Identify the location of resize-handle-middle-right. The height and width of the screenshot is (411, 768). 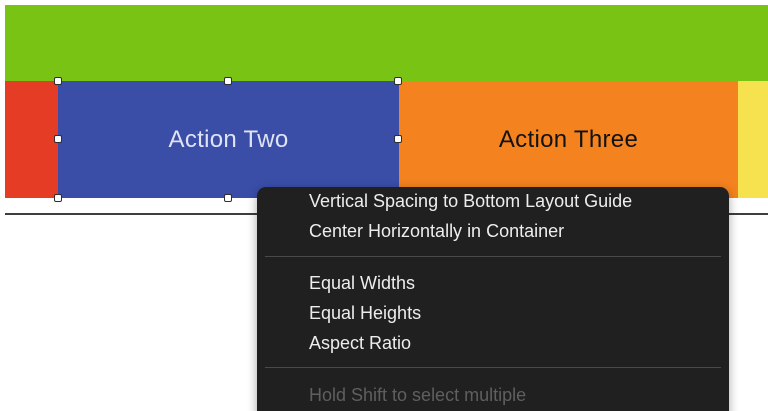
(398, 139).